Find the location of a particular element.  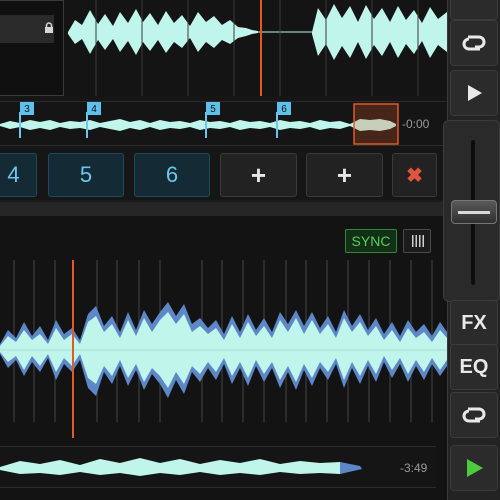

beatgrid-icon is located at coordinates (418, 241).